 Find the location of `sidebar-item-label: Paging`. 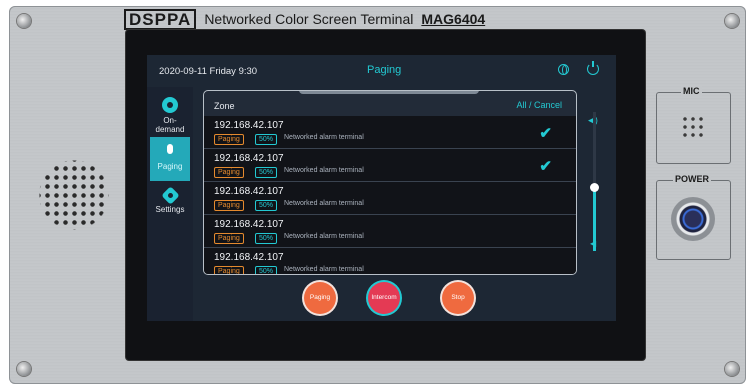

sidebar-item-label: Paging is located at coordinates (170, 166).